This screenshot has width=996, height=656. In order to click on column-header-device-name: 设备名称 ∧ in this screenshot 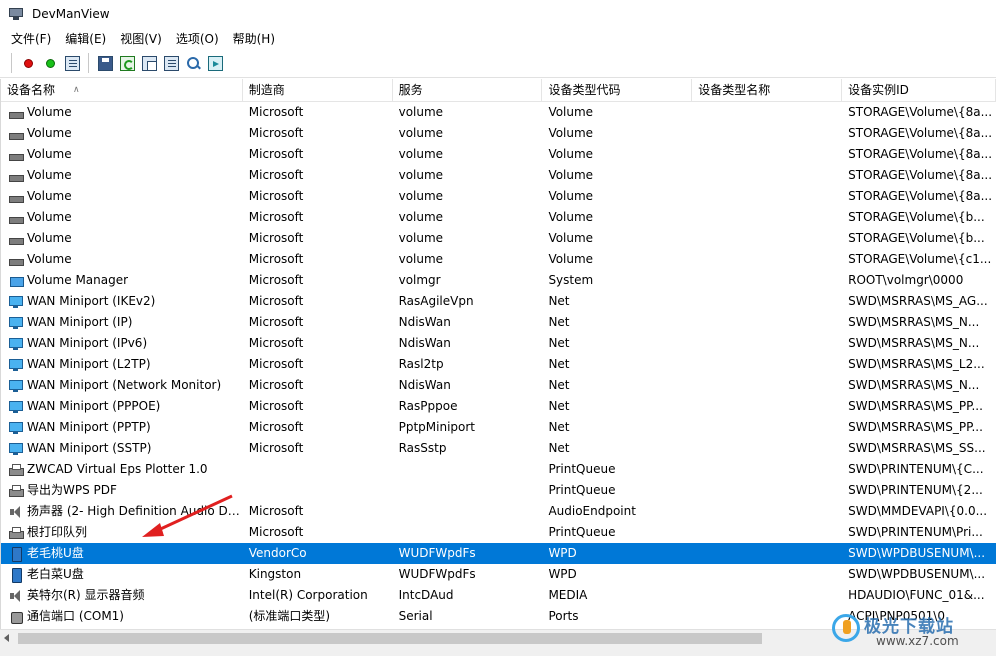, I will do `click(122, 90)`.